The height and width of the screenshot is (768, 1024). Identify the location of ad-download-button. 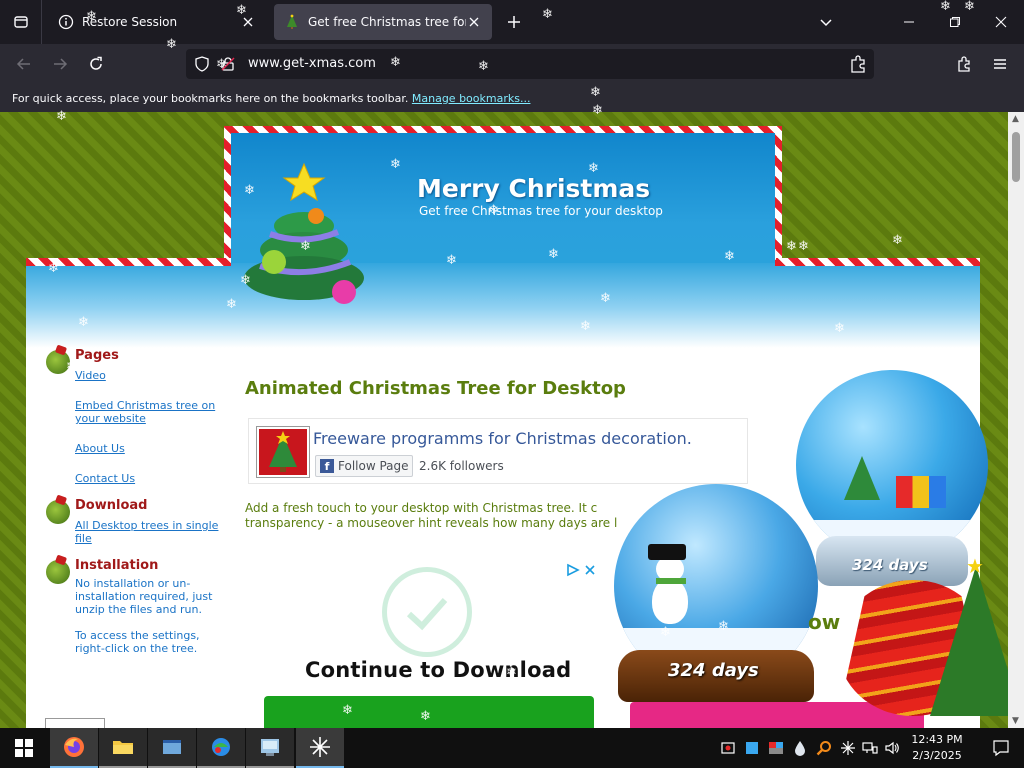
(429, 712).